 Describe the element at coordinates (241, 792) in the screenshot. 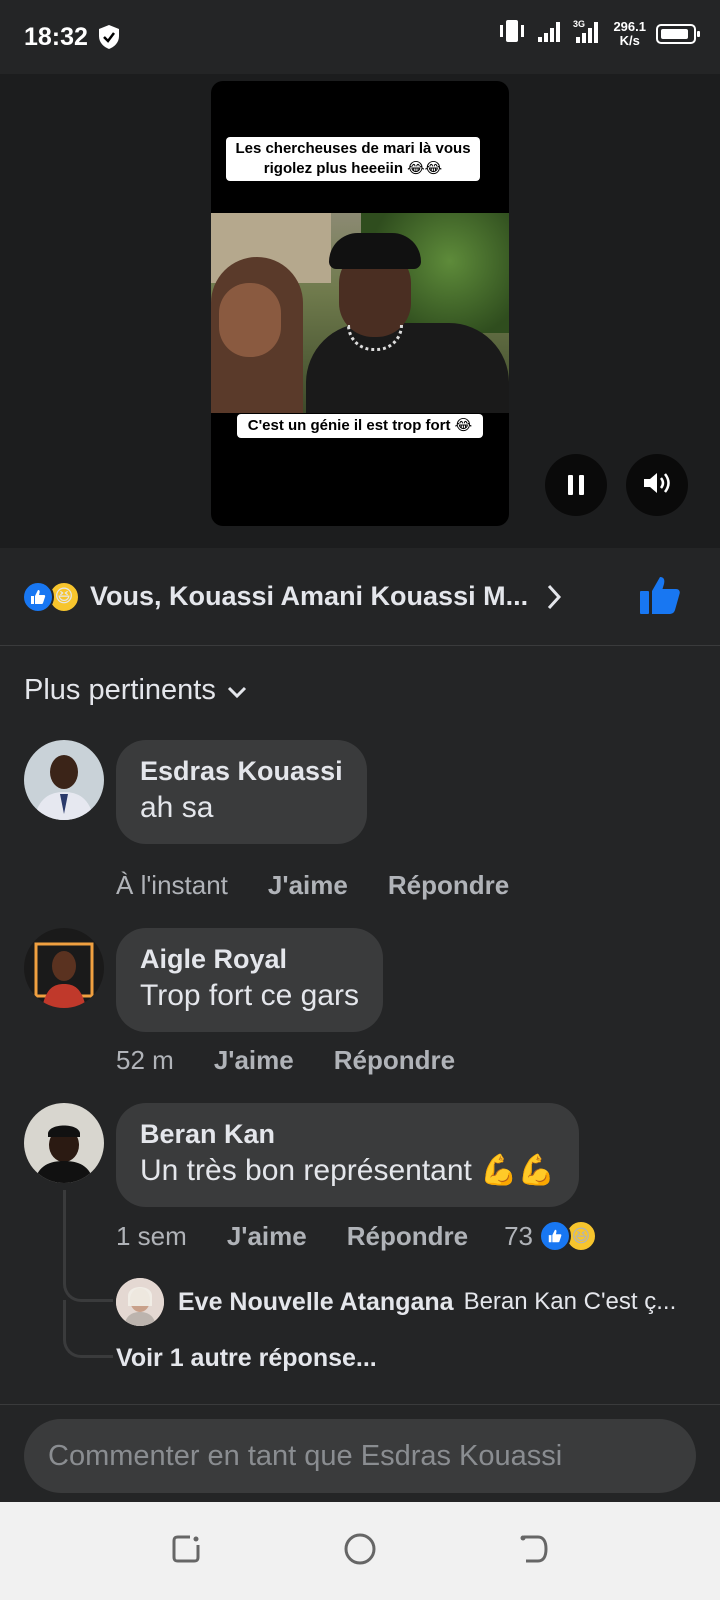

I see `comment-bubble: Esdras Kouassi ah sa` at that location.